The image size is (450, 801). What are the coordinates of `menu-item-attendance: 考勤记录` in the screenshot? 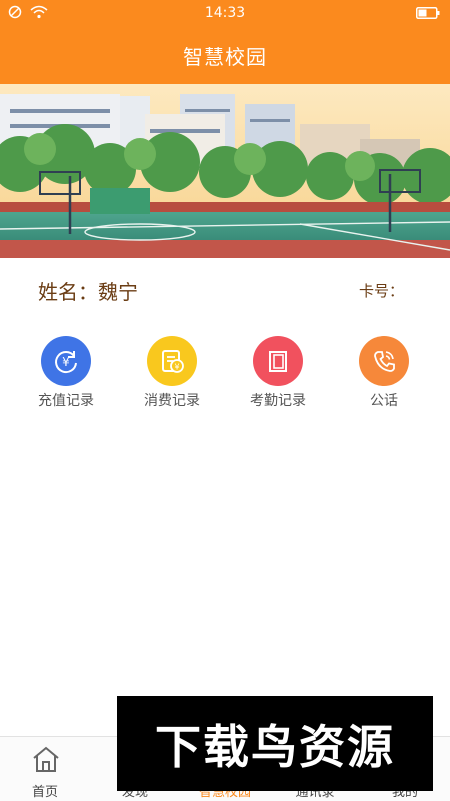 It's located at (278, 373).